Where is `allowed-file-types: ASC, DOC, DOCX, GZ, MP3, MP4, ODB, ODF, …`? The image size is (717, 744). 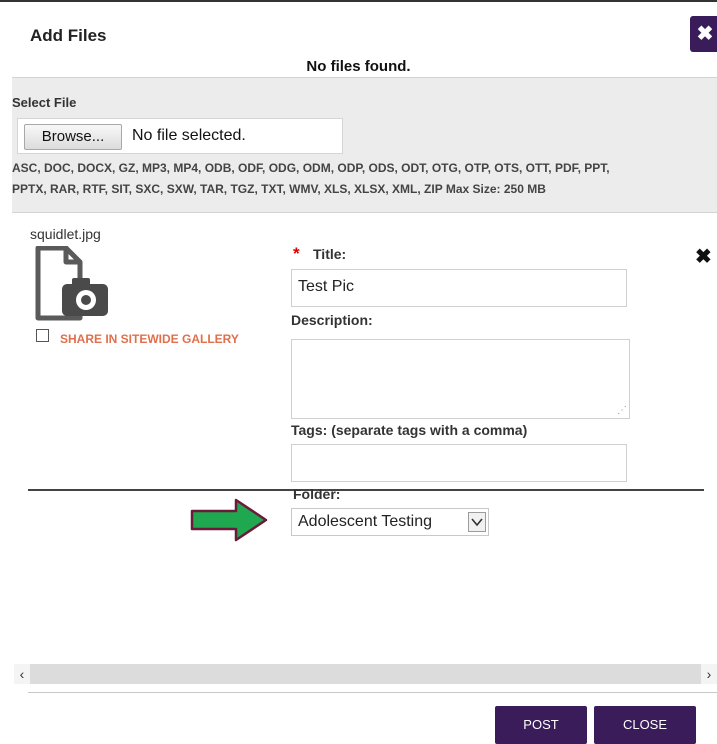
allowed-file-types: ASC, DOC, DOCX, GZ, MP3, MP4, ODB, ODF, … is located at coordinates (362, 179).